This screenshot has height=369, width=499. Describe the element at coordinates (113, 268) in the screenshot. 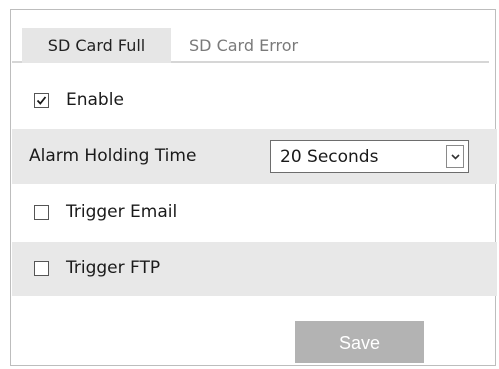

I see `trigger-ftp-label: Trigger FTP` at that location.